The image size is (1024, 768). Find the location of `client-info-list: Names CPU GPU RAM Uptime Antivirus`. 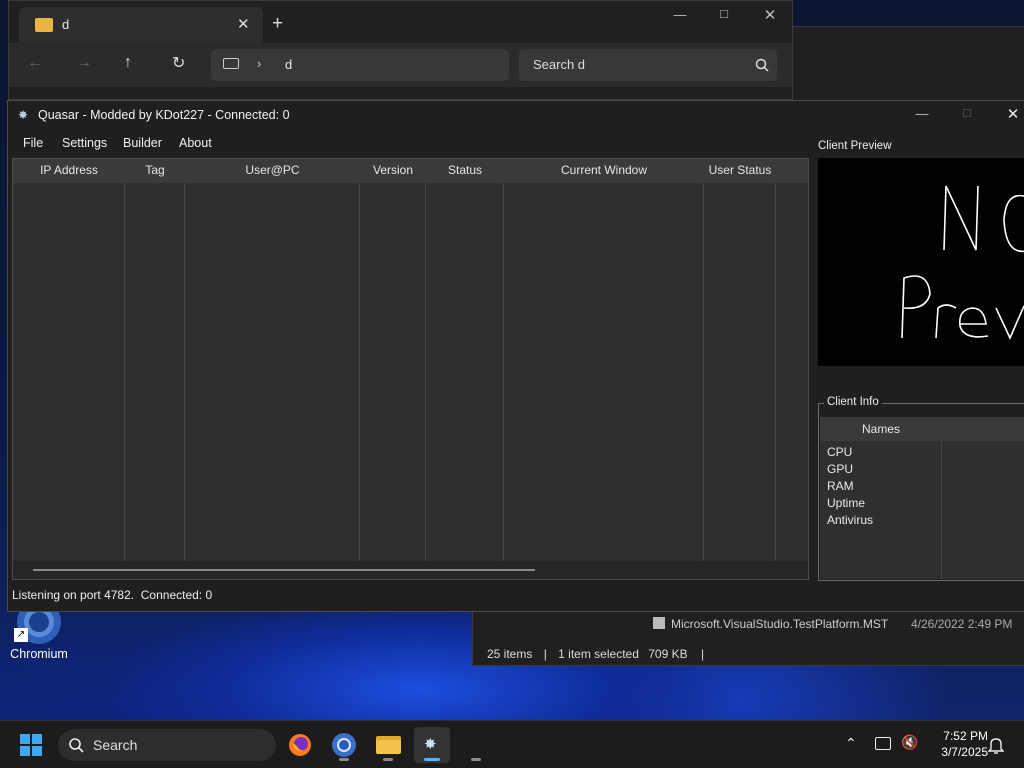

client-info-list: Names CPU GPU RAM Uptime Antivirus is located at coordinates (922, 498).